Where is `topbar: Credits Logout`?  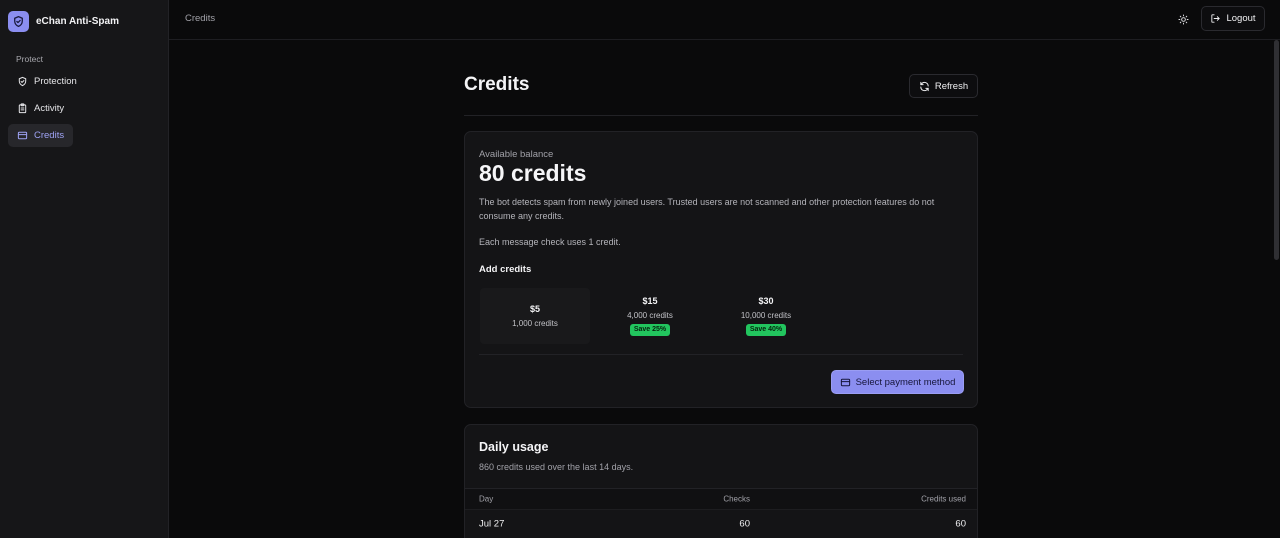 topbar: Credits Logout is located at coordinates (724, 20).